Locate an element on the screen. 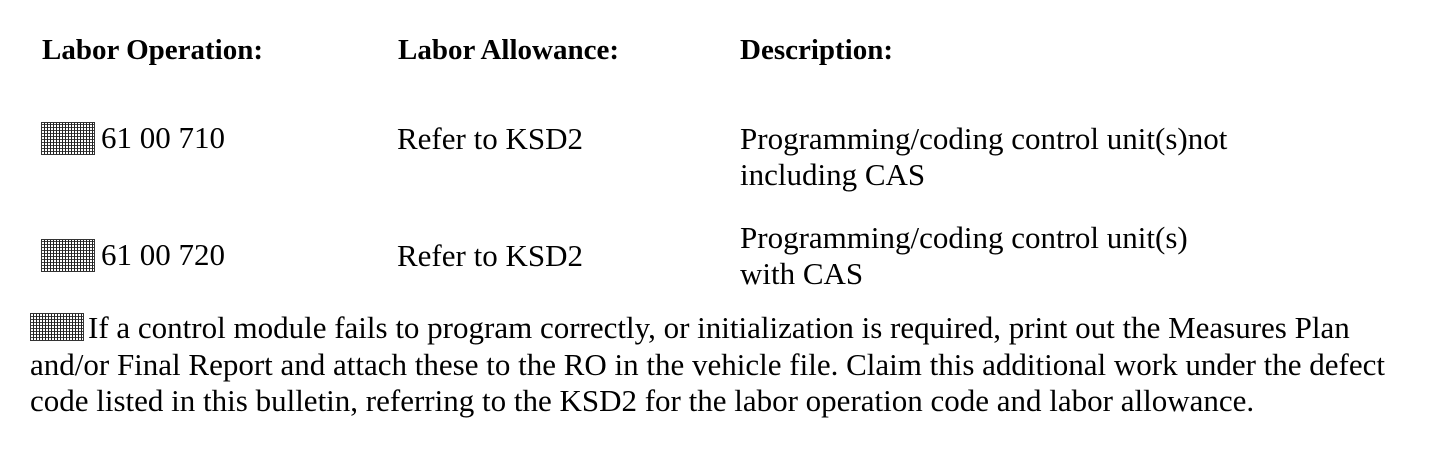  table-row: 61 00 710 is located at coordinates (133, 138).